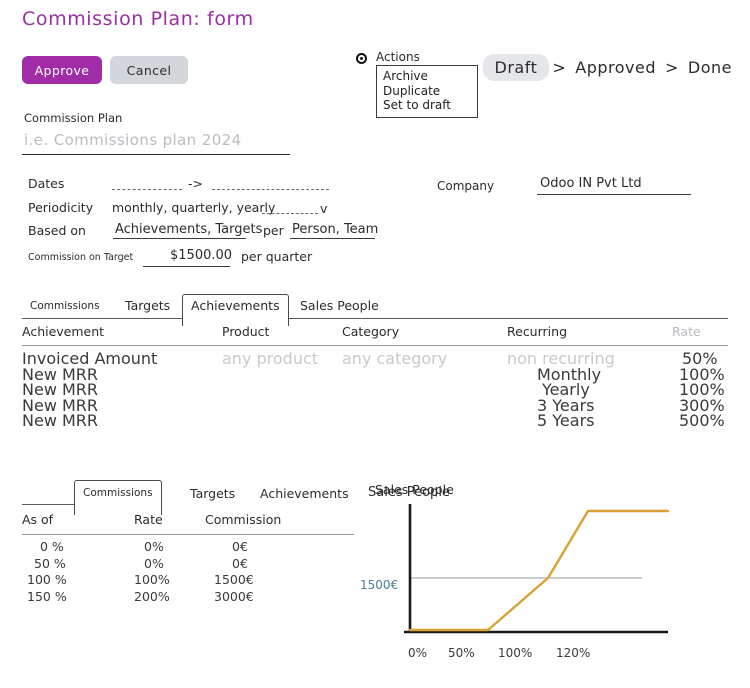 The height and width of the screenshot is (688, 750). What do you see at coordinates (52, 546) in the screenshot?
I see `cell-as-of: 0 %` at bounding box center [52, 546].